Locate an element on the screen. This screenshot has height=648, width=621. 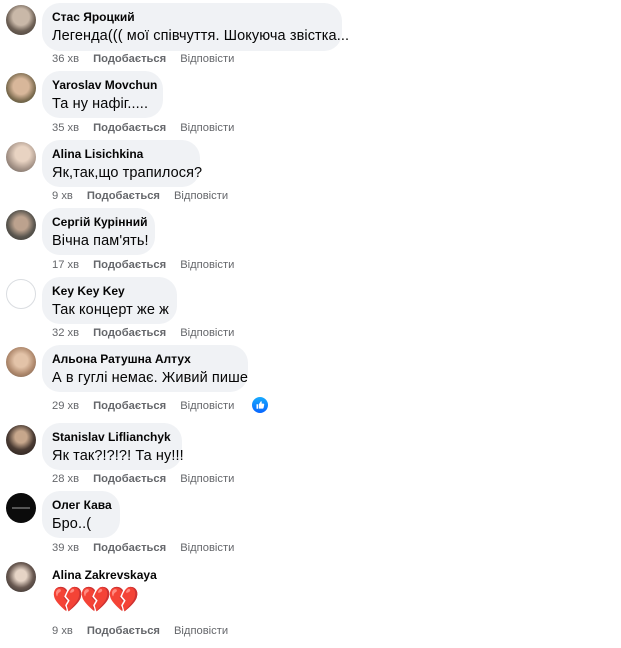
comment-bubble: Alina Zakrevskaya 💔💔💔 is located at coordinates (107, 590).